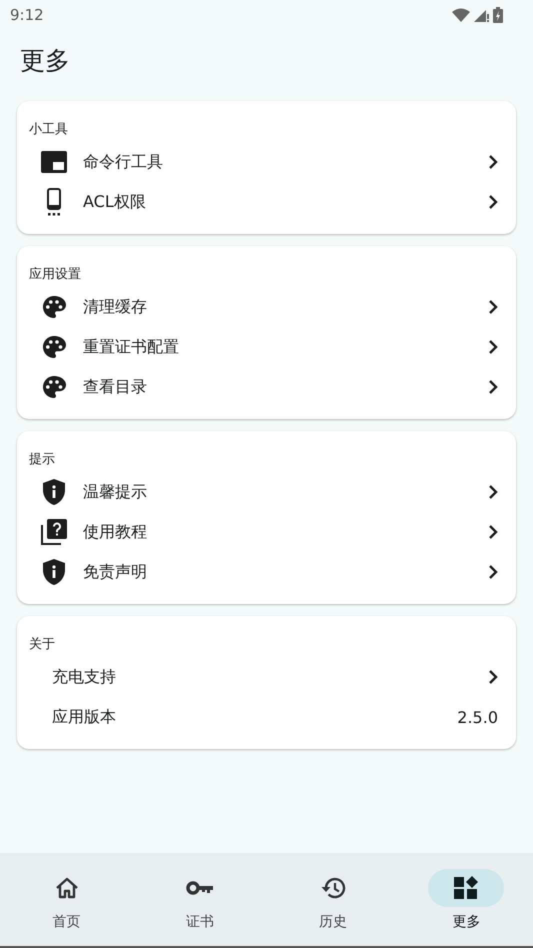  Describe the element at coordinates (54, 532) in the screenshot. I see `help-book-icon` at that location.